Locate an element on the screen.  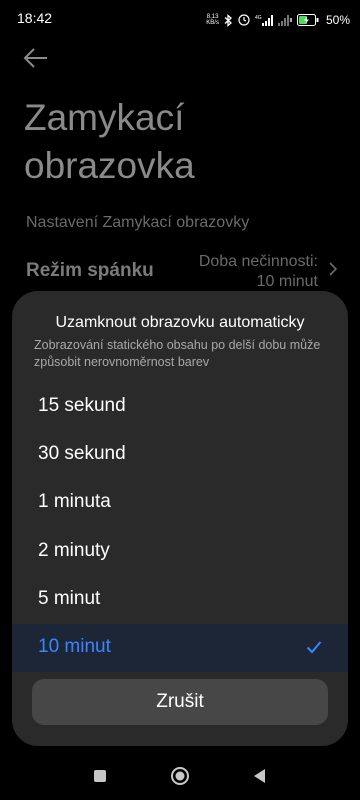
battery-percentage: 50% is located at coordinates (337, 20).